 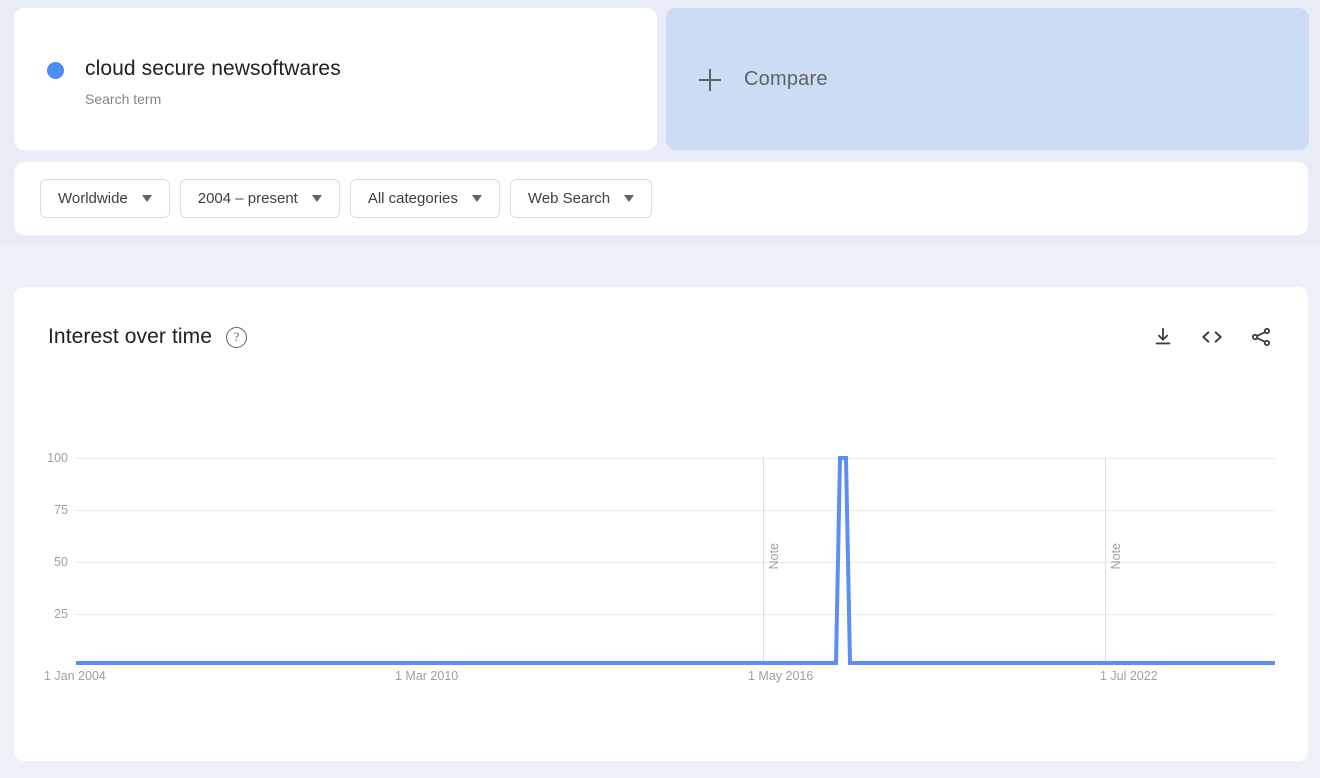 I want to click on embed-code-icon, so click(x=1212, y=337).